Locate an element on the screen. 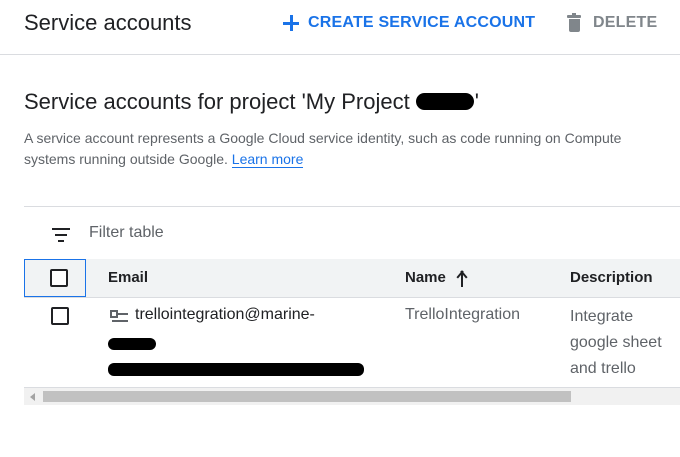 Image resolution: width=680 pixels, height=457 pixels. row-name: TrelloIntegration is located at coordinates (463, 314).